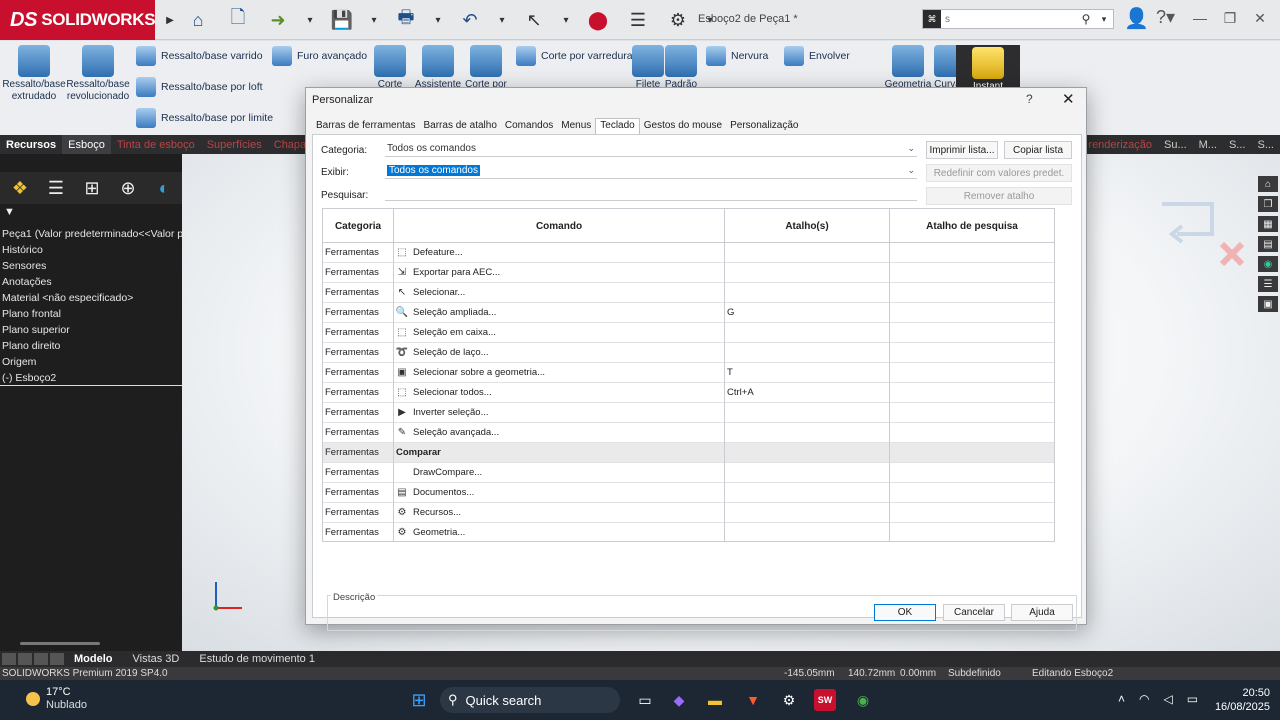 The image size is (1280, 720). What do you see at coordinates (688, 393) in the screenshot?
I see `table-row: Ferramentas ⬚ Selecionar todos... Ctrl+A` at bounding box center [688, 393].